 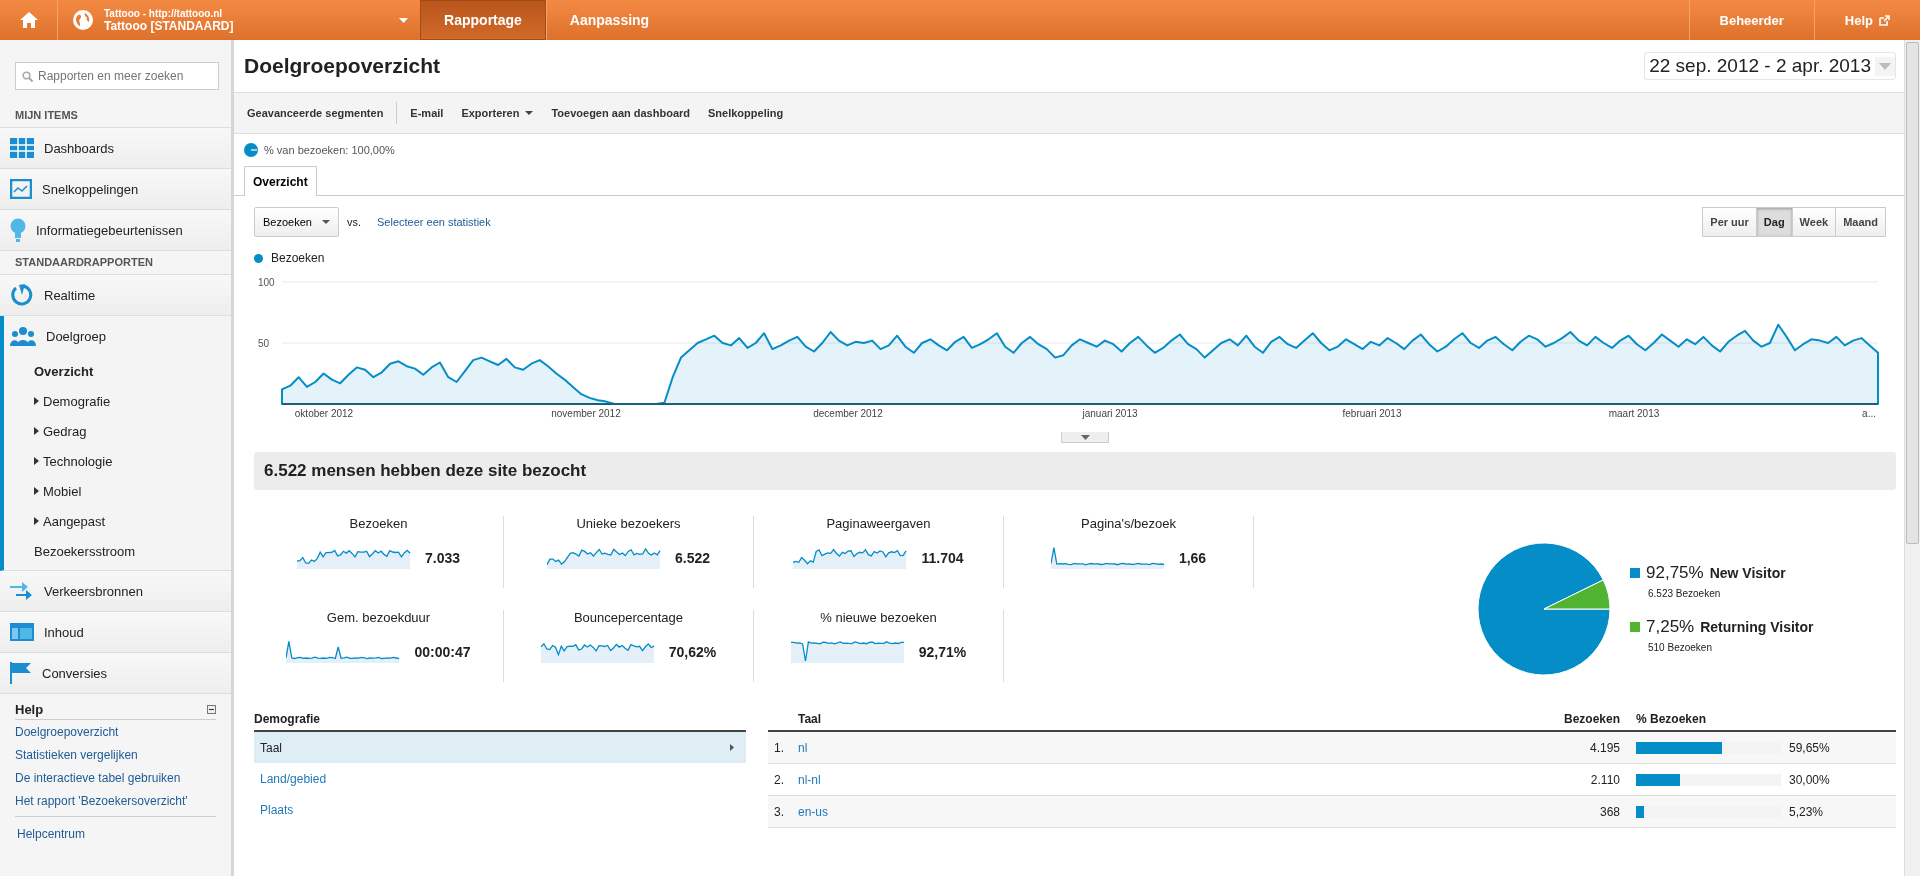 What do you see at coordinates (1684, 593) in the screenshot?
I see `legend-count: 6.523 Bezoeken` at bounding box center [1684, 593].